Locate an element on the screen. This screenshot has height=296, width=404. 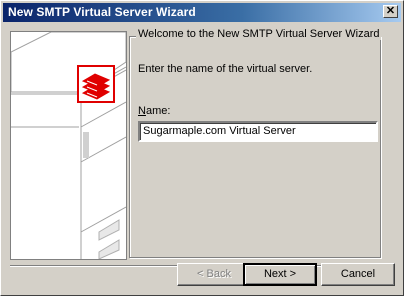
virtual-server-name-input: Sugarmaple.com Virtual Server is located at coordinates (258, 131).